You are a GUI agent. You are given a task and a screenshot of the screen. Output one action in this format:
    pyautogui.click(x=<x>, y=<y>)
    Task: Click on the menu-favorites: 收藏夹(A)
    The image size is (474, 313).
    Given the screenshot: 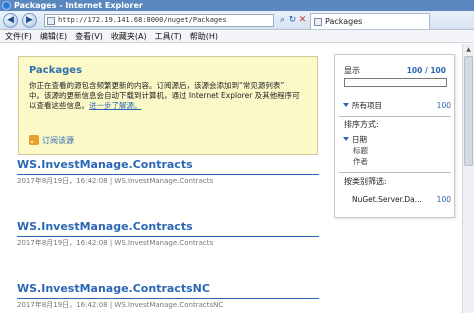 What is the action you would take?
    pyautogui.click(x=129, y=36)
    